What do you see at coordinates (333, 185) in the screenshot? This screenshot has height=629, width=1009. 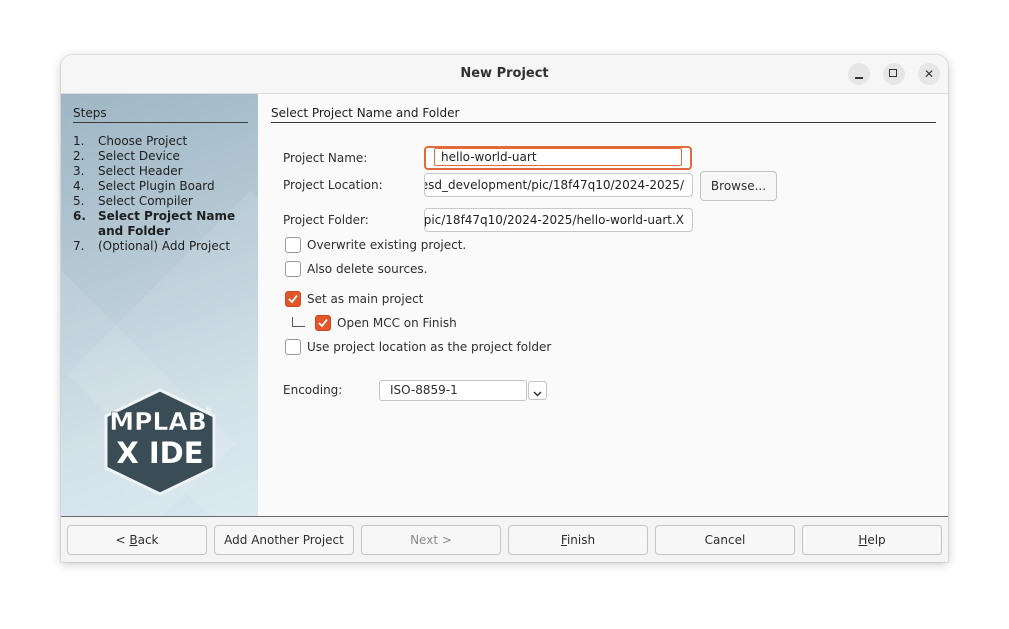 I see `project-location-label: Project Location:` at bounding box center [333, 185].